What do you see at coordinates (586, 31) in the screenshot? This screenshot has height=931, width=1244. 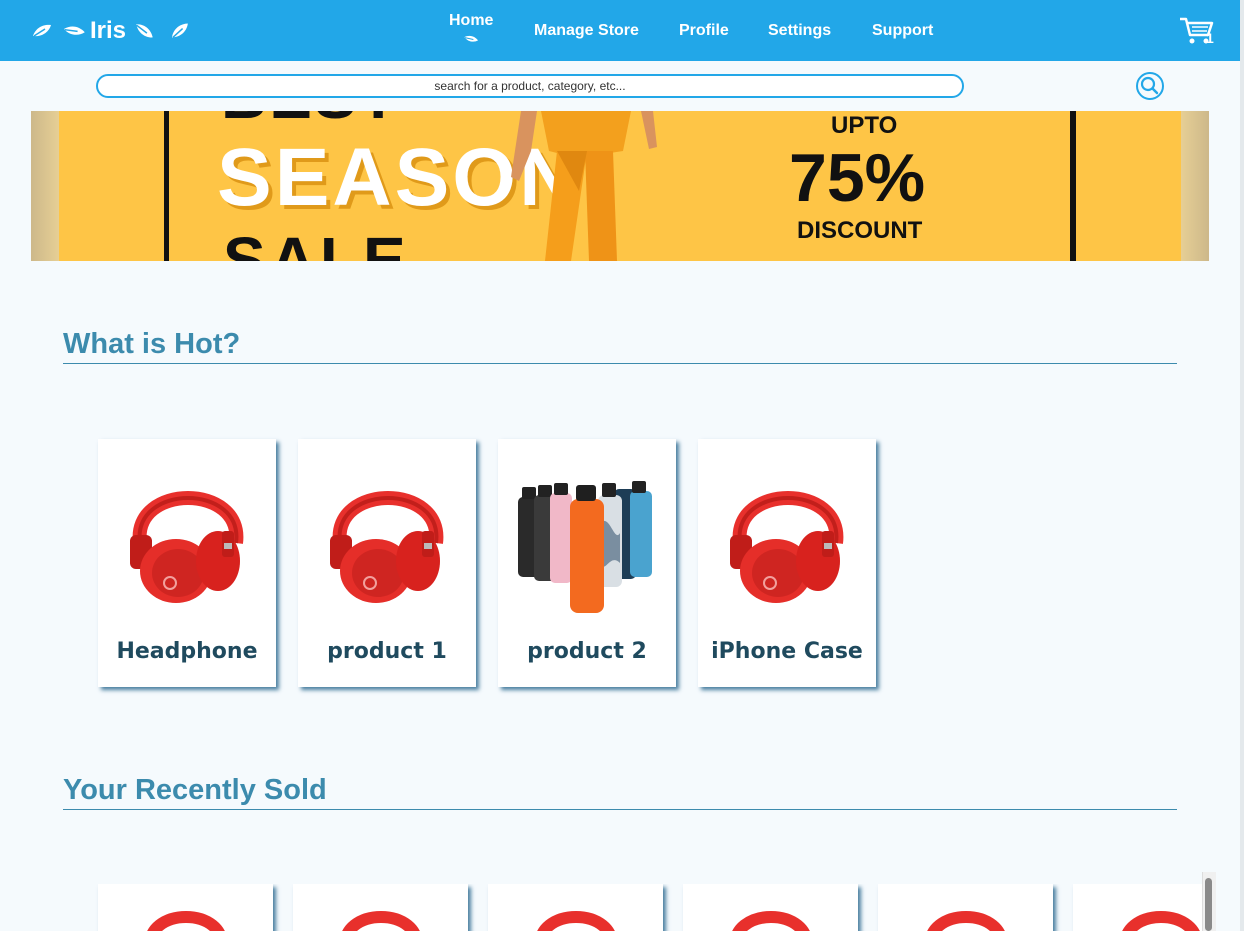 I see `nav-manage-store: Manage Store` at bounding box center [586, 31].